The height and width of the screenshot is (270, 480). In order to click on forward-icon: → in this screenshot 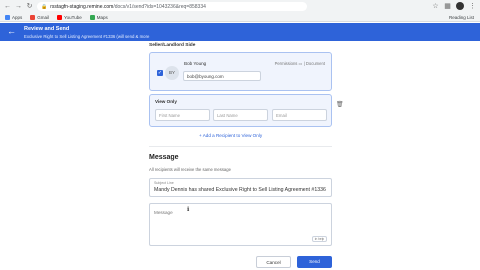, I will do `click(18, 6)`.